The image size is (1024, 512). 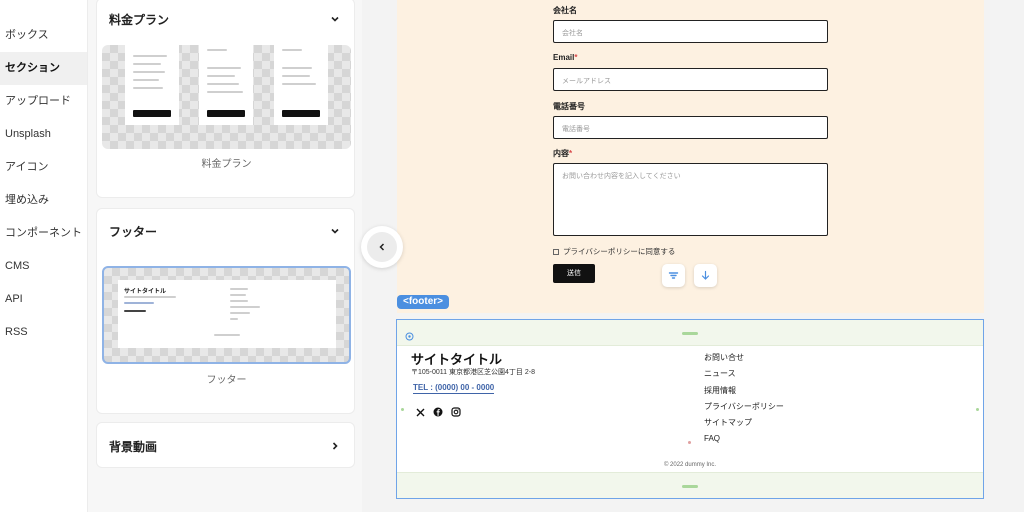 What do you see at coordinates (473, 372) in the screenshot?
I see `address: 〒105-0011 東京都港区芝公園4丁目 2-8` at bounding box center [473, 372].